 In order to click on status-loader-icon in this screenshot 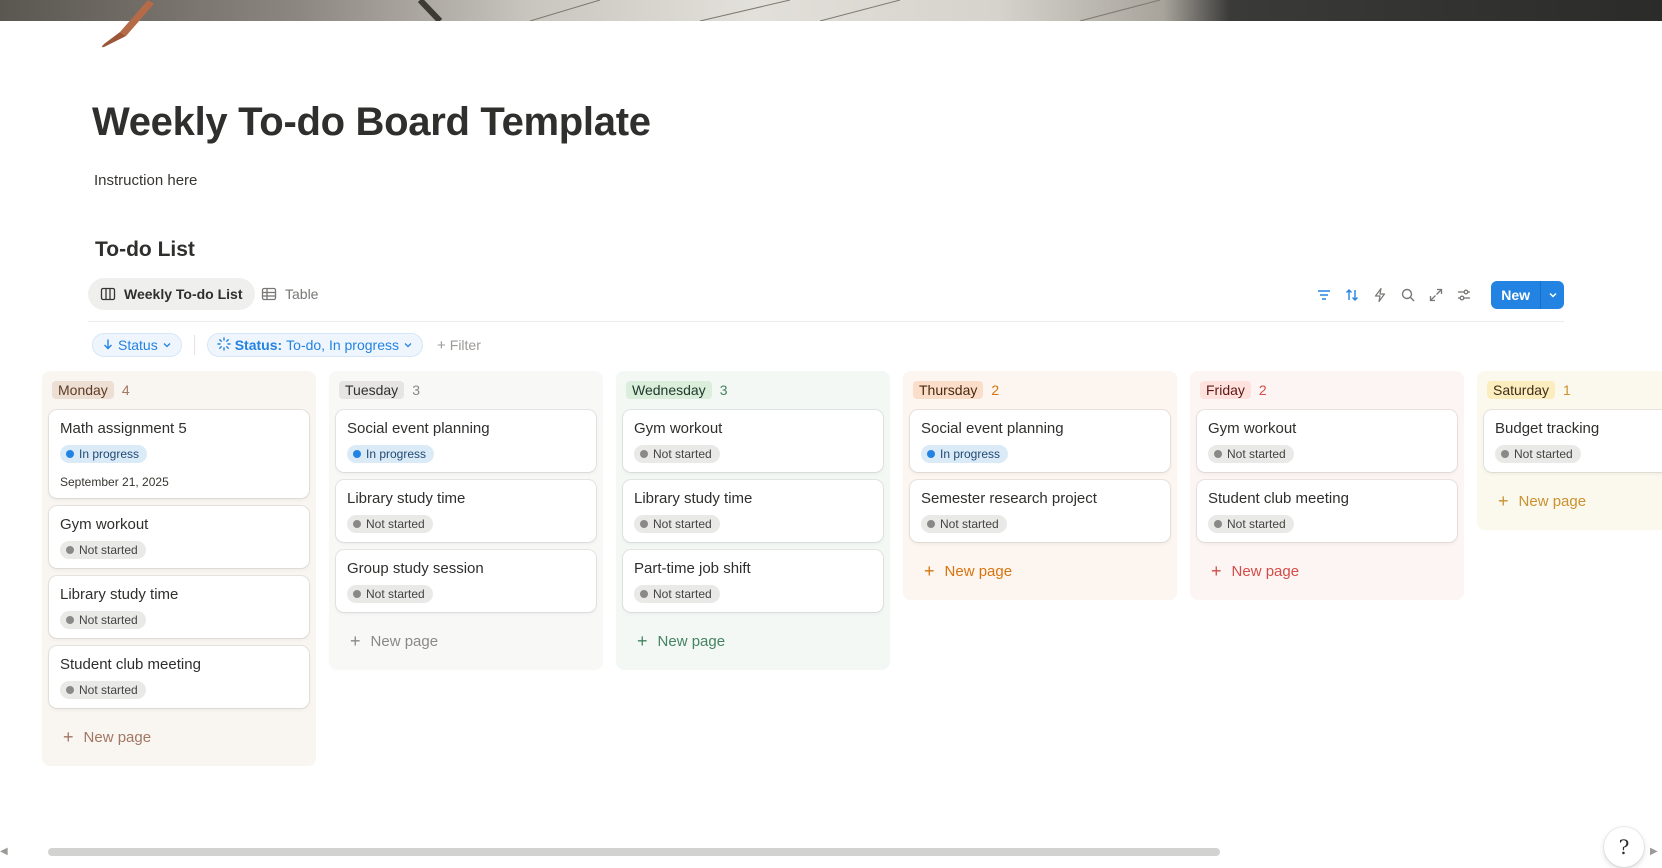, I will do `click(224, 345)`.